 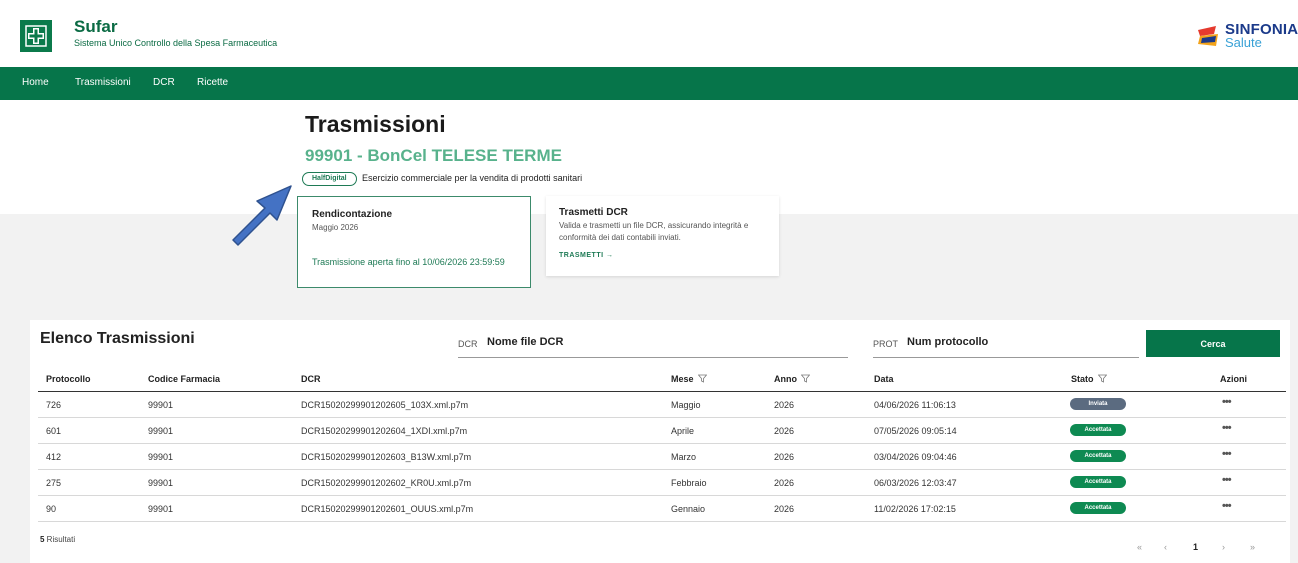 I want to click on col-anno-header: Anno, so click(x=792, y=379).